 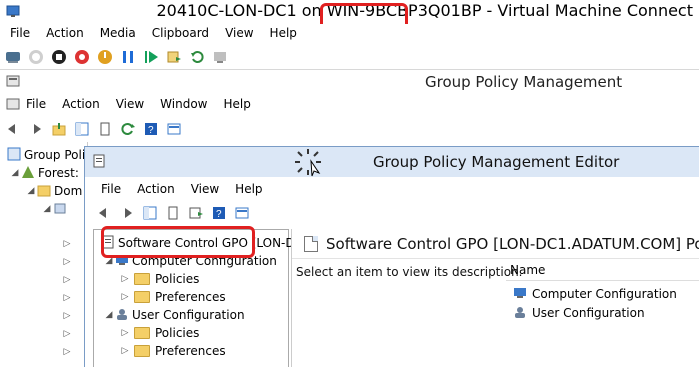 I want to click on editor-menubar: File Action View Help, so click(x=392, y=188).